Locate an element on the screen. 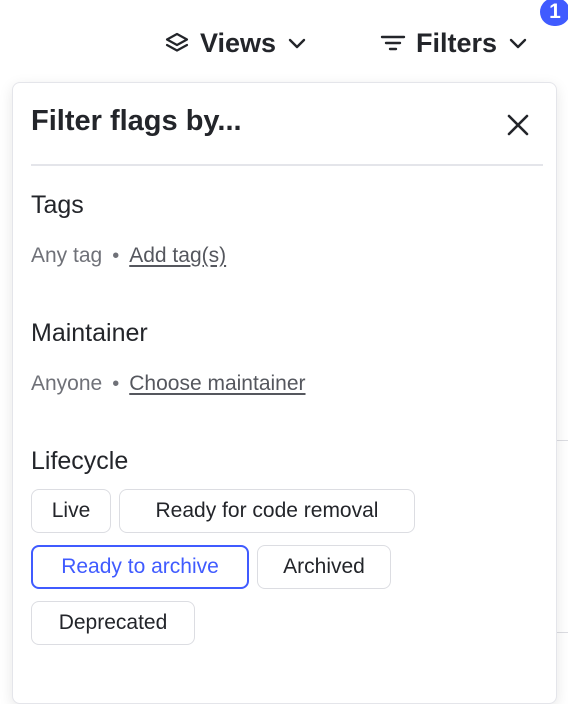  filters-label: Filters is located at coordinates (457, 42).